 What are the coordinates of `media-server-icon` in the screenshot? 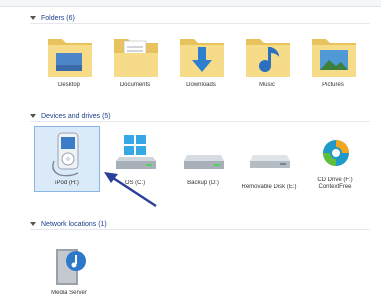 It's located at (71, 267).